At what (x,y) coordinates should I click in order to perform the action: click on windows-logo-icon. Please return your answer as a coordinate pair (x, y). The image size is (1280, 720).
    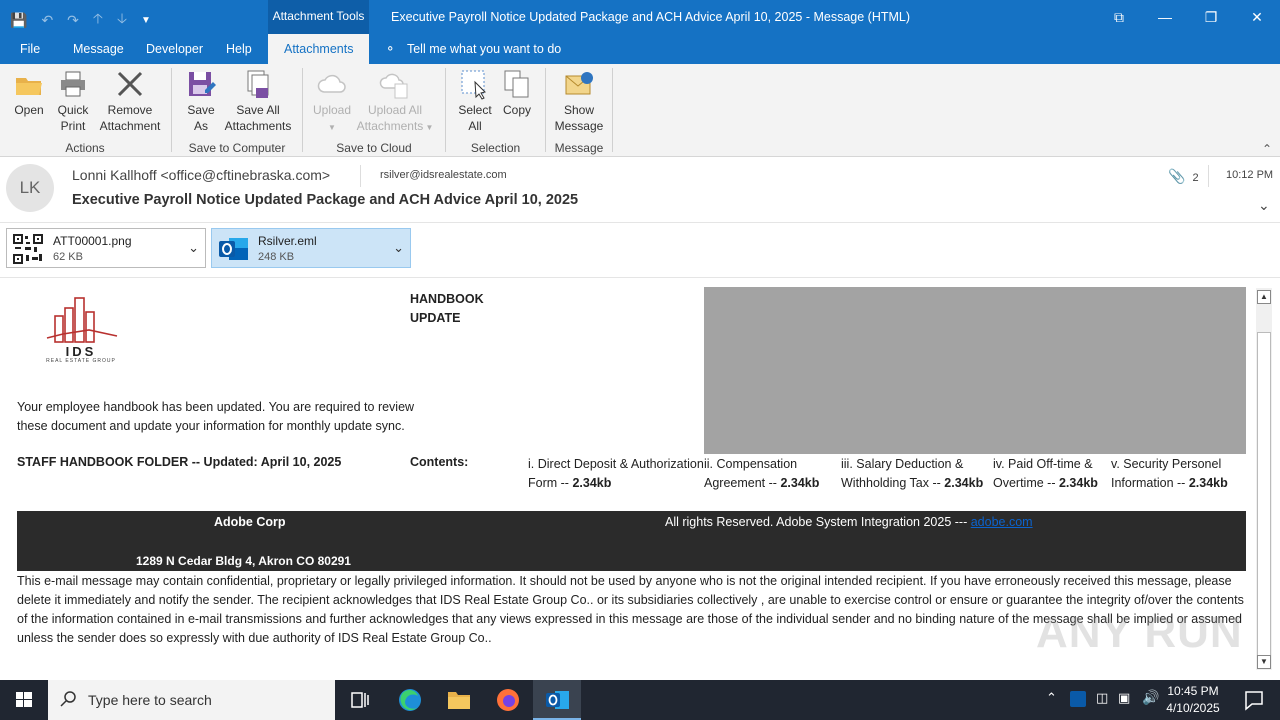
    Looking at the image, I should click on (24, 699).